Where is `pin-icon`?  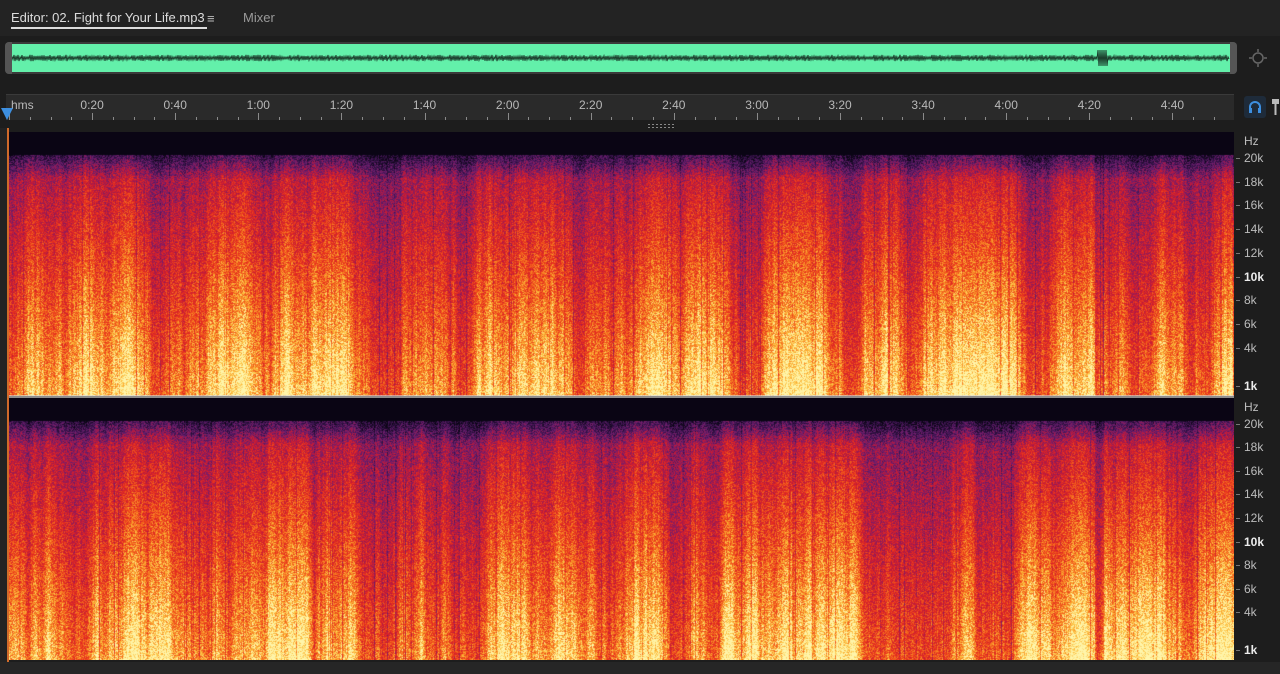
pin-icon is located at coordinates (1275, 107).